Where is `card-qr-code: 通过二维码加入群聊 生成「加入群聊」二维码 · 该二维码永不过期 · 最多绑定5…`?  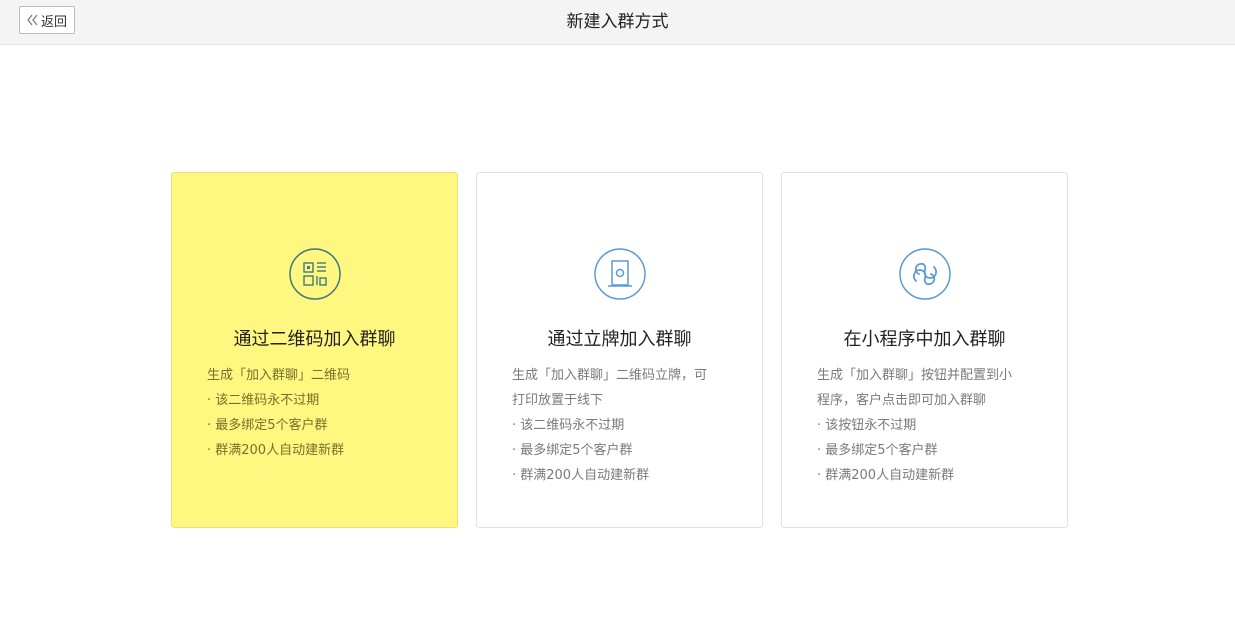 card-qr-code: 通过二维码加入群聊 生成「加入群聊」二维码 · 该二维码永不过期 · 最多绑定5… is located at coordinates (314, 350).